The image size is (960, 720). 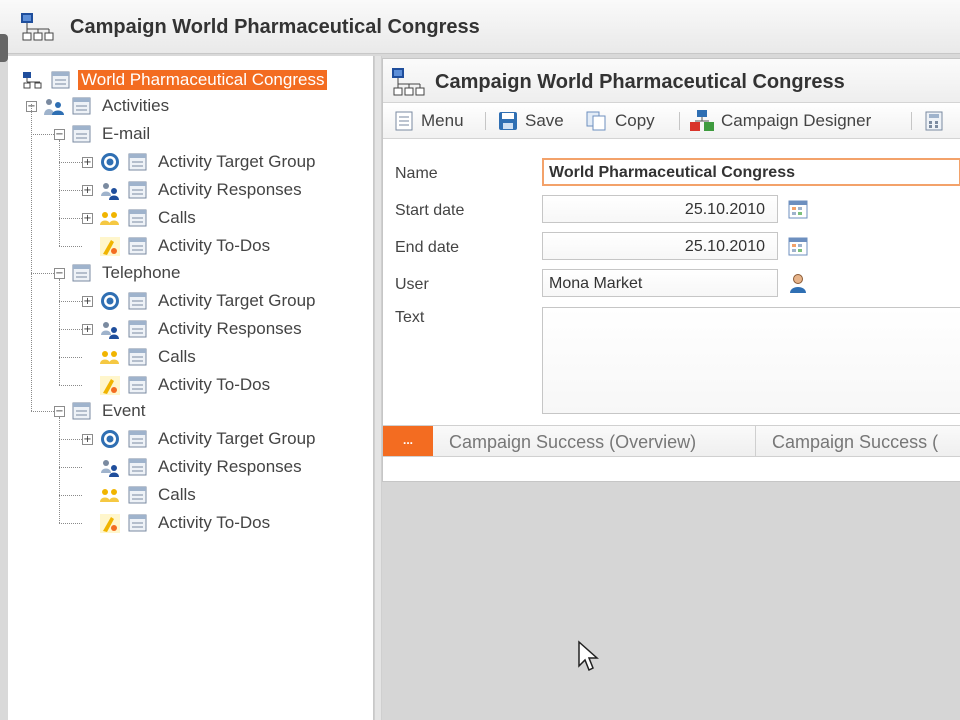 What do you see at coordinates (124, 410) in the screenshot?
I see `tree-node-label: Event` at bounding box center [124, 410].